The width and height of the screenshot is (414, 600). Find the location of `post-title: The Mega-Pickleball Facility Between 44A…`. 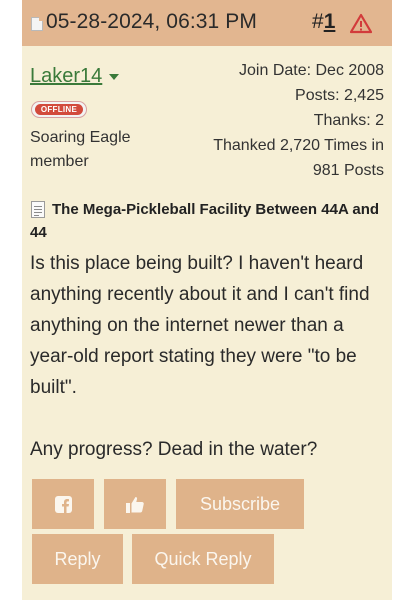

post-title: The Mega-Pickleball Facility Between 44A… is located at coordinates (205, 221).